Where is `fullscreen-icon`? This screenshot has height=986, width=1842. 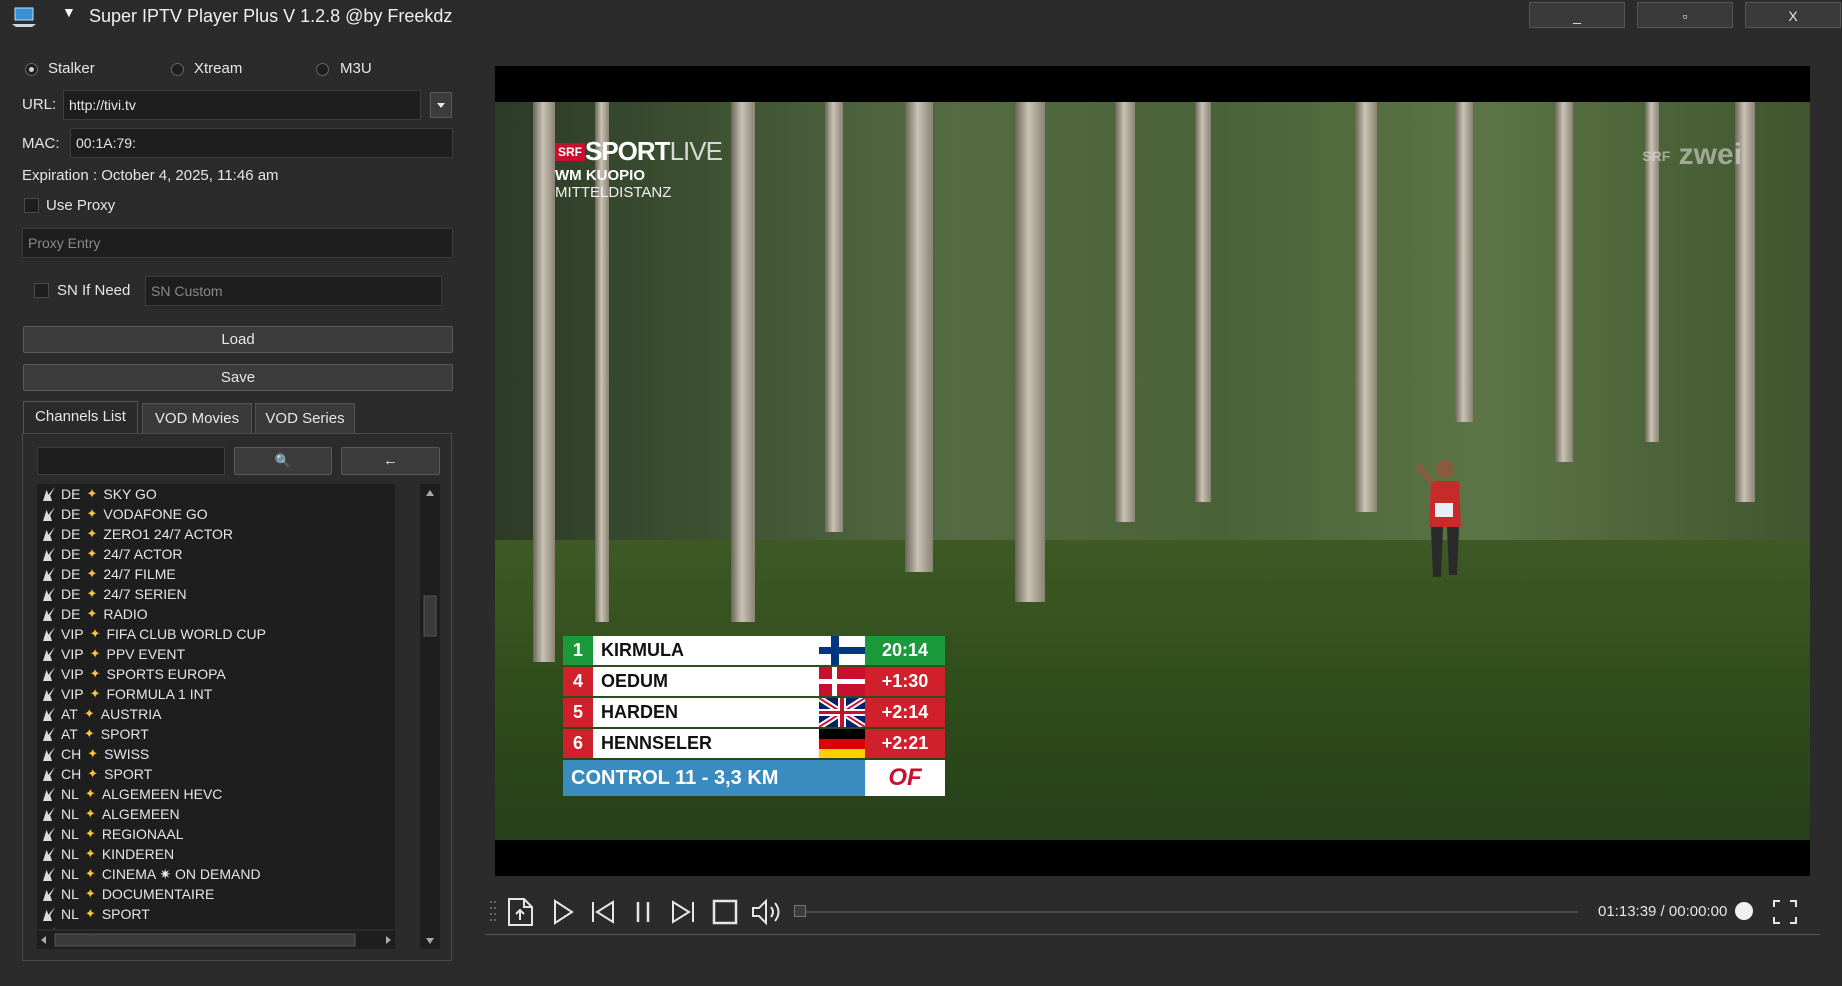 fullscreen-icon is located at coordinates (1785, 912).